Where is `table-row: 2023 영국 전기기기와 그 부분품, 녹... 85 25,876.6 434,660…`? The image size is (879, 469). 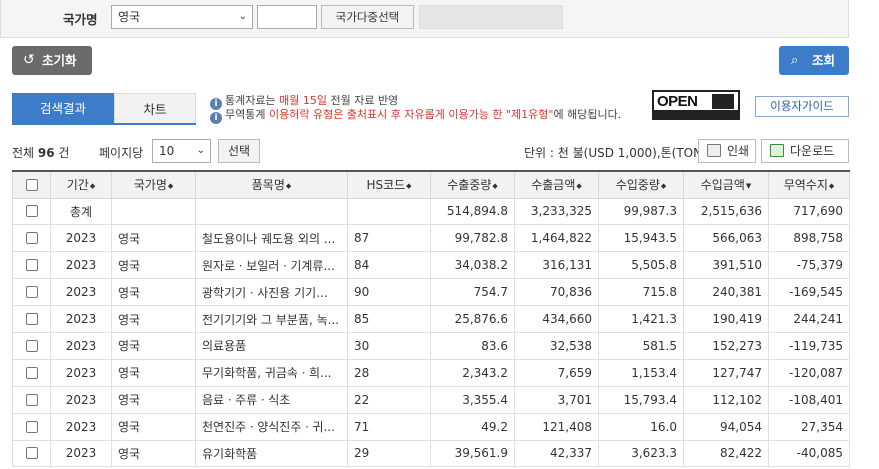
table-row: 2023 영국 전기기기와 그 부분품, 녹... 85 25,876.6 434,660… is located at coordinates (431, 319).